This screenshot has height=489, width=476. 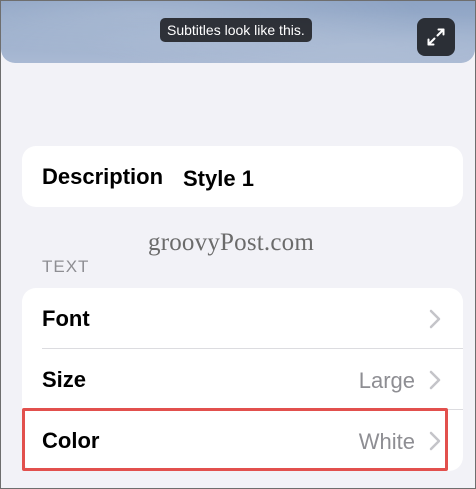 What do you see at coordinates (66, 318) in the screenshot?
I see `font-label: Font` at bounding box center [66, 318].